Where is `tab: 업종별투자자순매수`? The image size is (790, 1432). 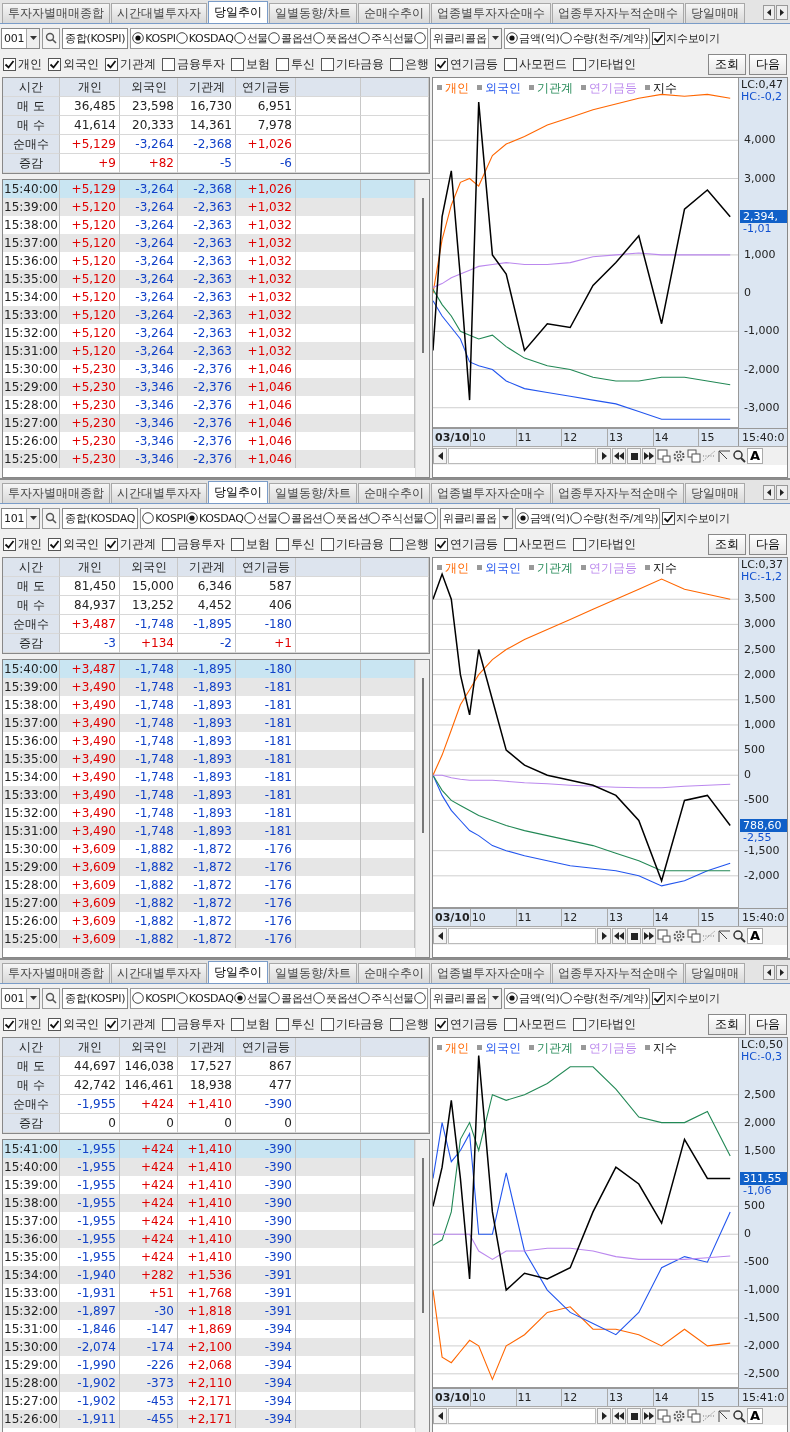 tab: 업종별투자자순매수 is located at coordinates (491, 13).